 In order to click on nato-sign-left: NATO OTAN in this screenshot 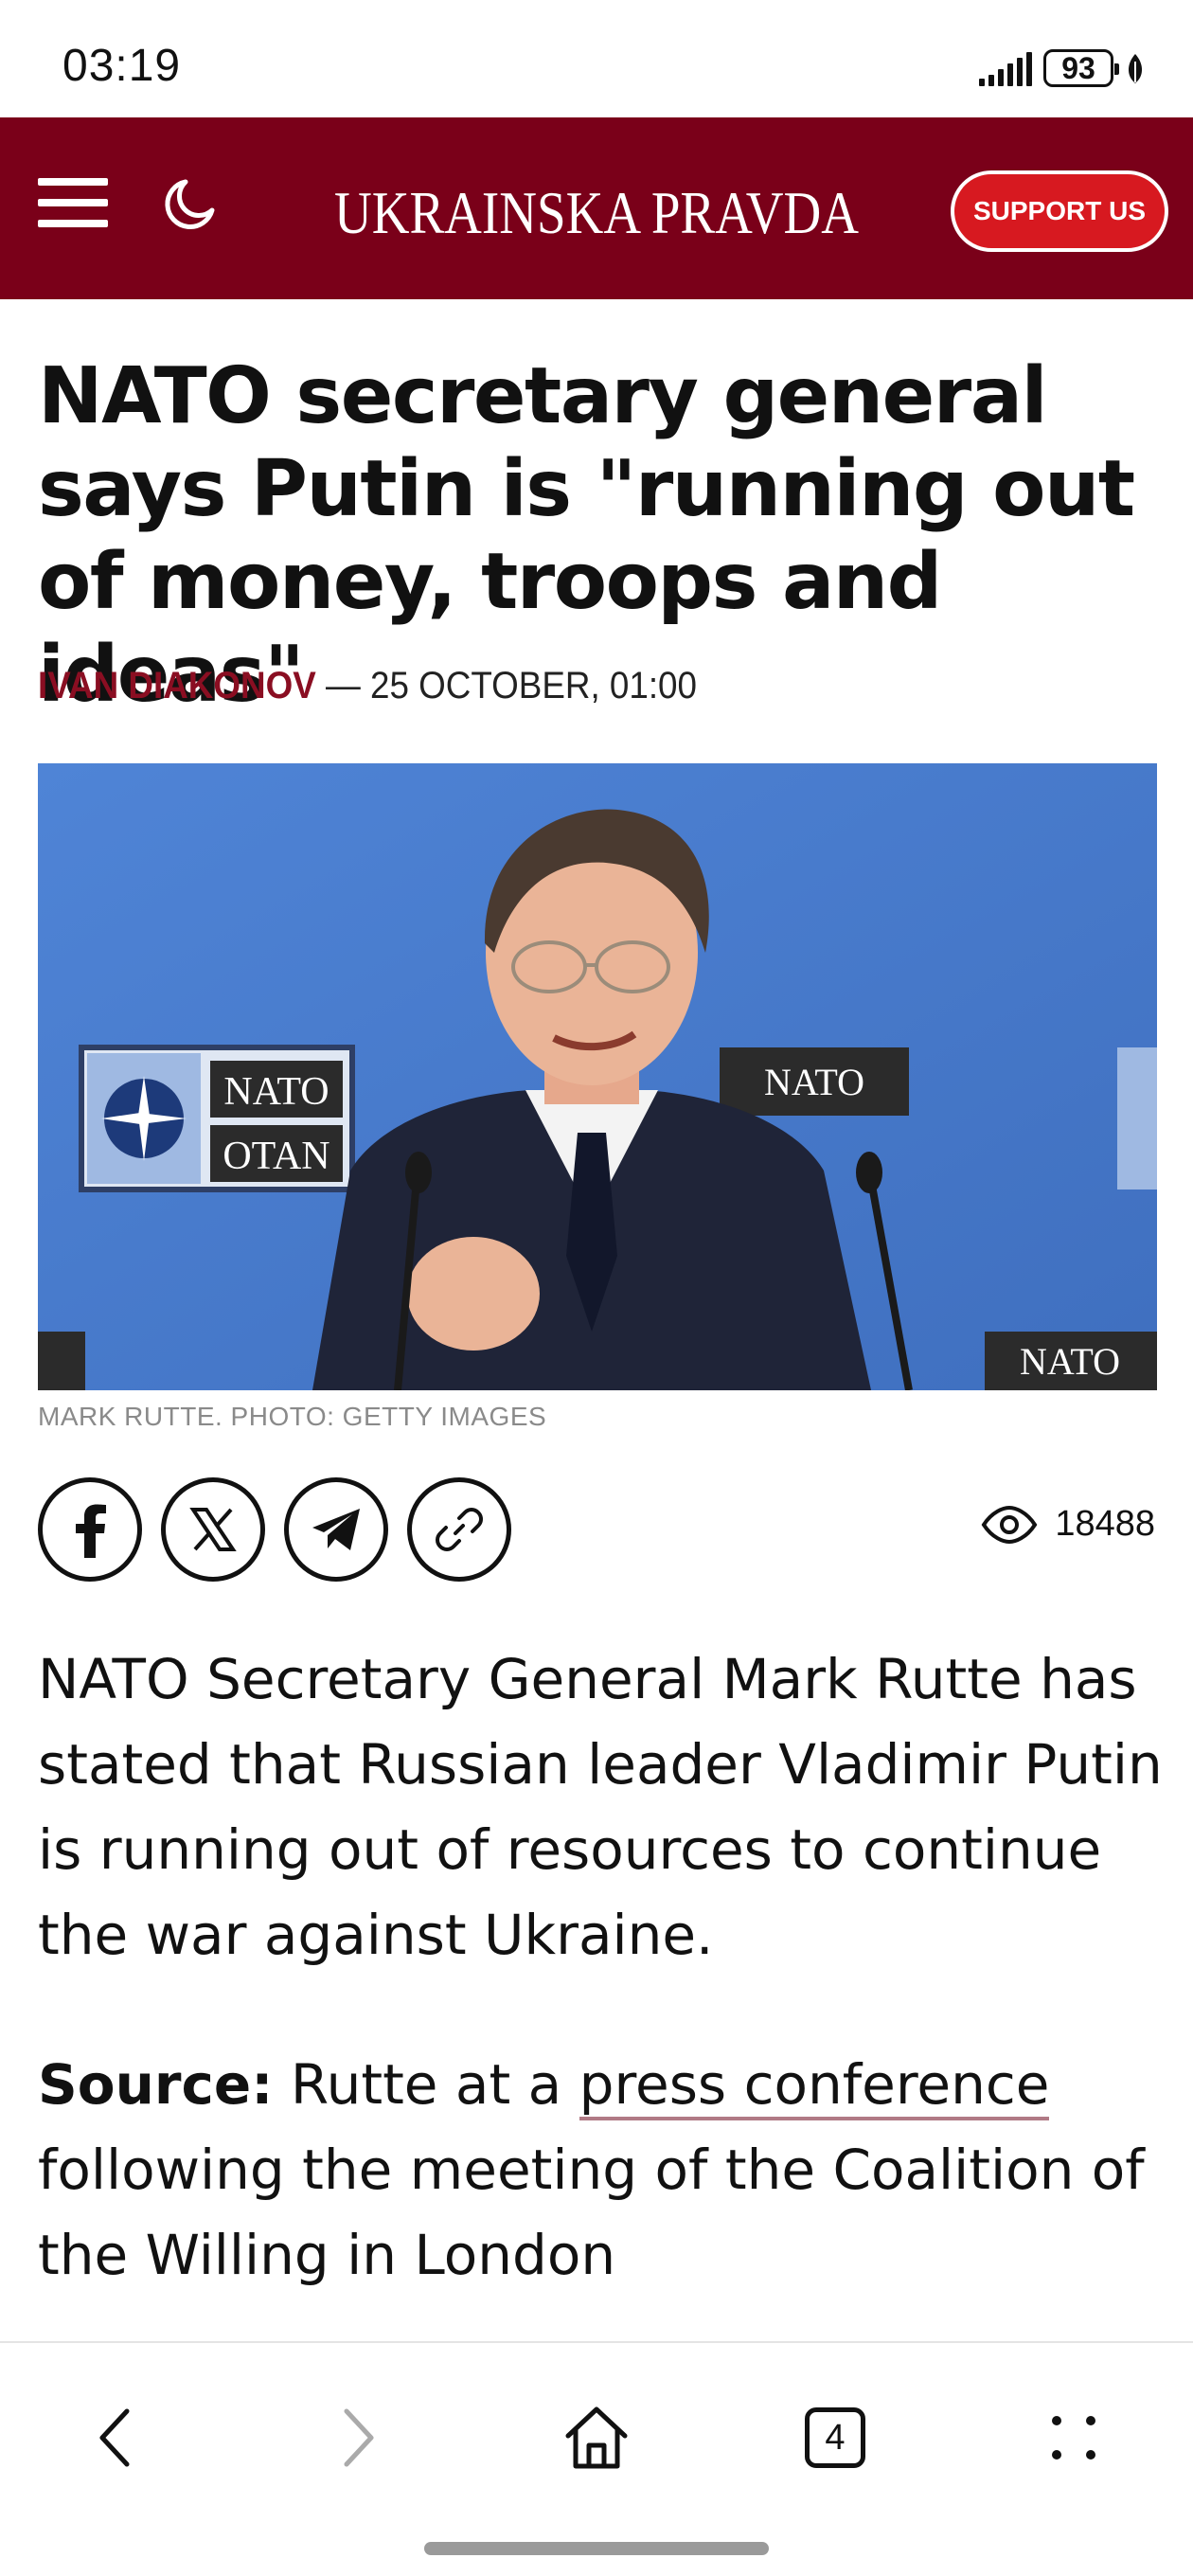, I will do `click(217, 1118)`.